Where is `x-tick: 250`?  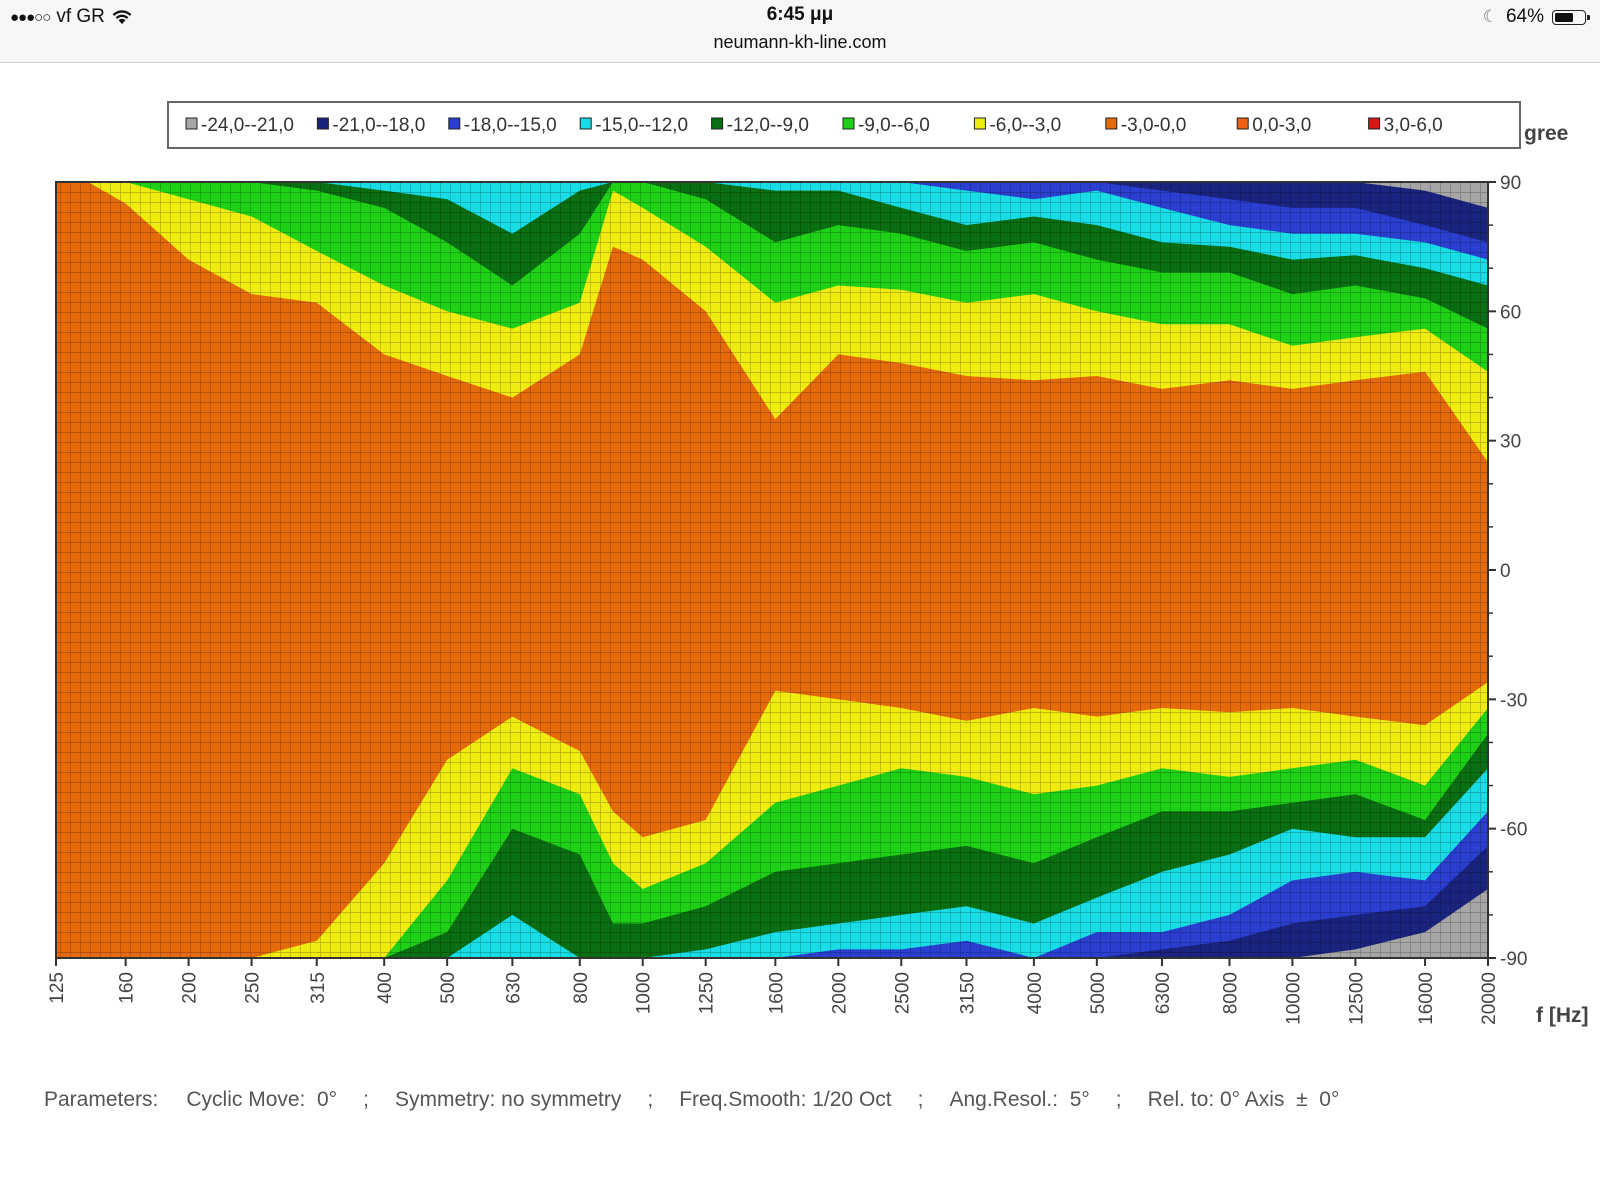
x-tick: 250 is located at coordinates (253, 981).